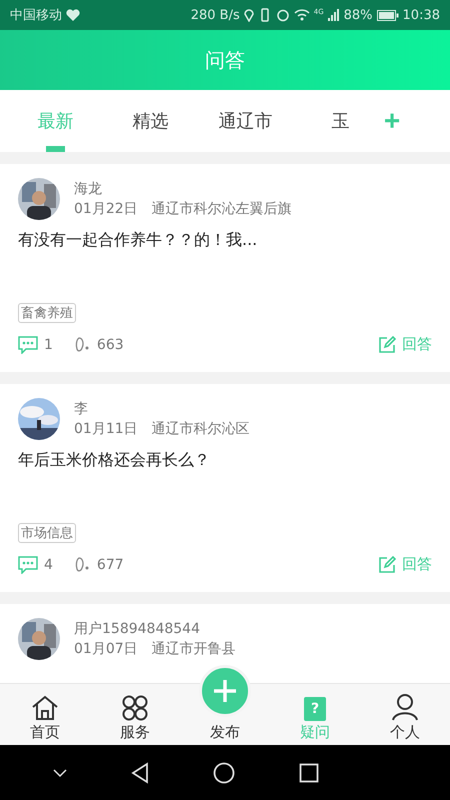 This screenshot has width=450, height=800. I want to click on author-name: 李, so click(81, 409).